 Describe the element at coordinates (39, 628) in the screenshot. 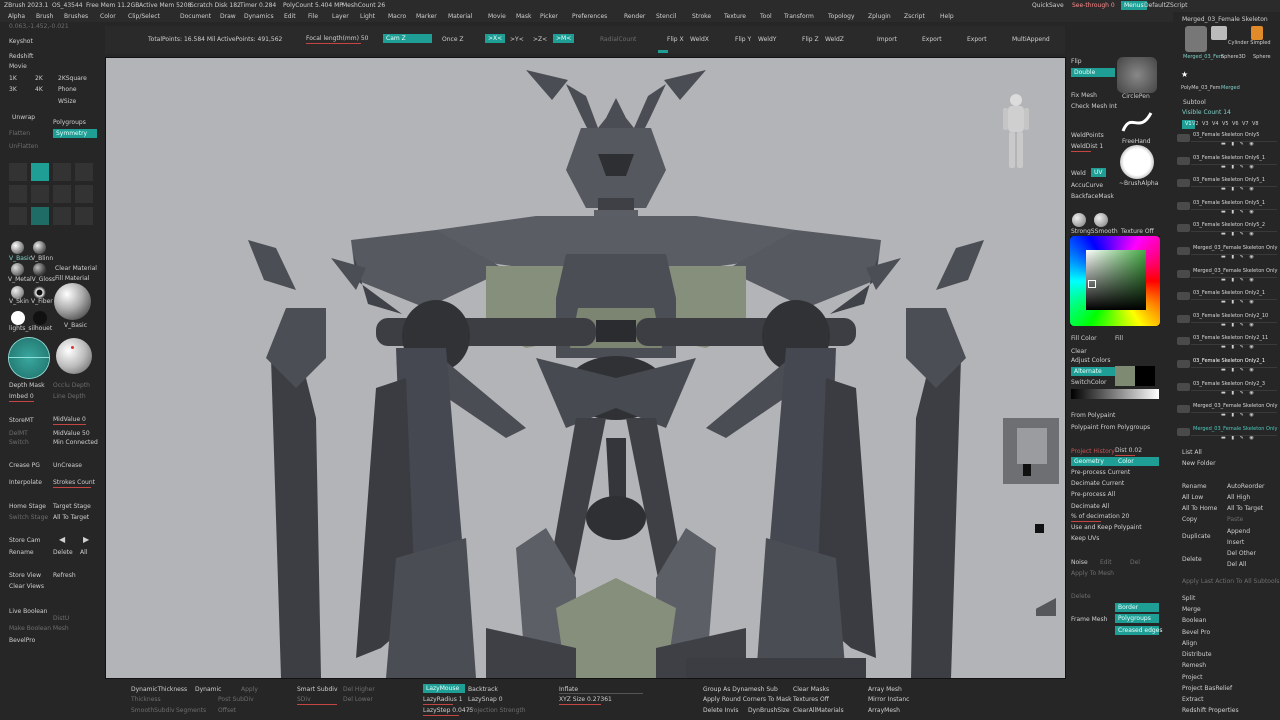

I see `make-boolean-mesh-button: Make Boolean Mesh` at that location.